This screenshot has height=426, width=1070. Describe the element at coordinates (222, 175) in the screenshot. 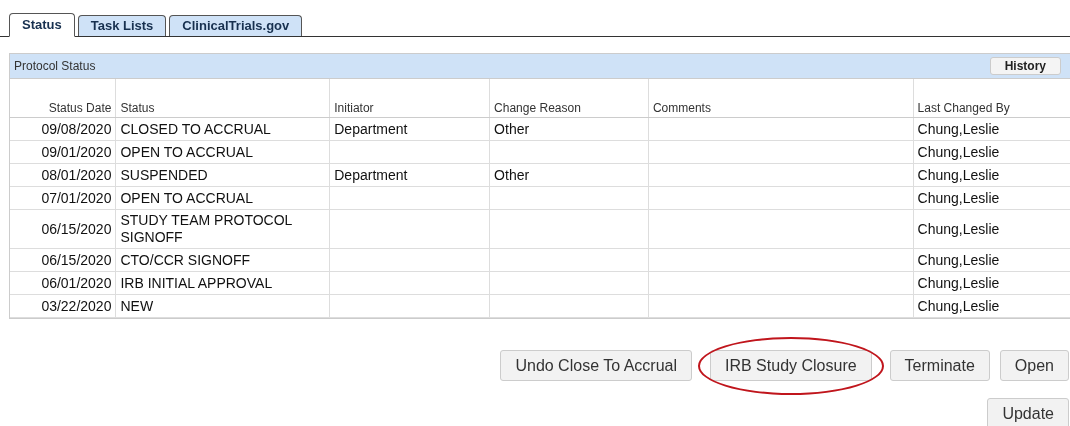

I see `table-cell: SUSPENDED` at that location.